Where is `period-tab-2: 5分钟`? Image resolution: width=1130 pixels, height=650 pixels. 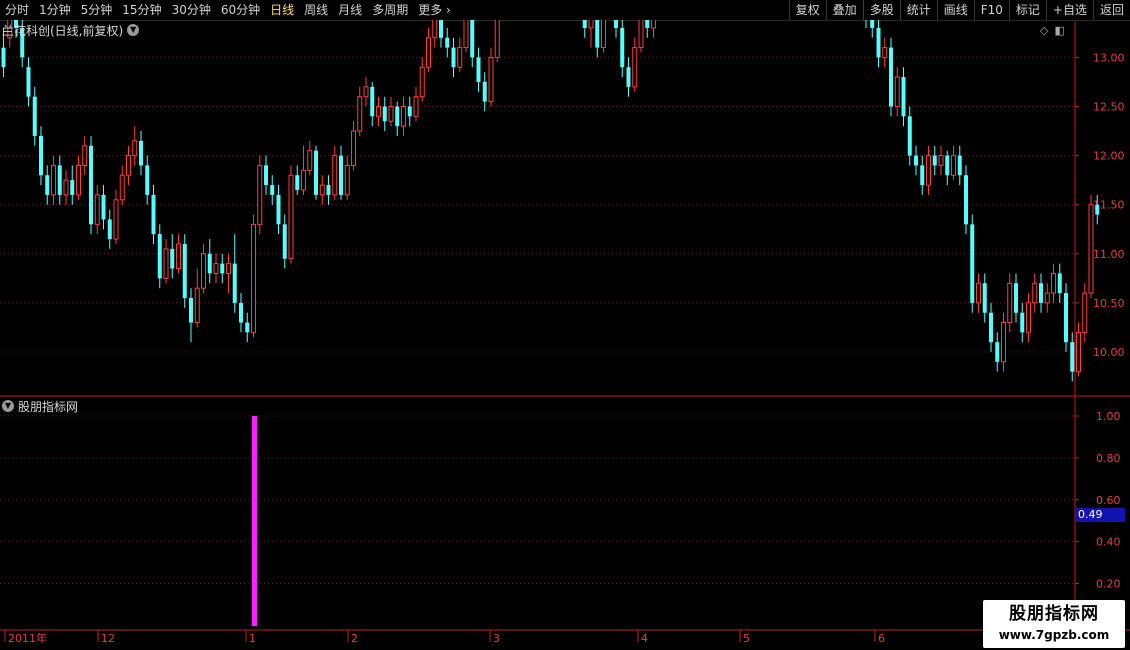
period-tab-2: 5分钟 is located at coordinates (97, 10).